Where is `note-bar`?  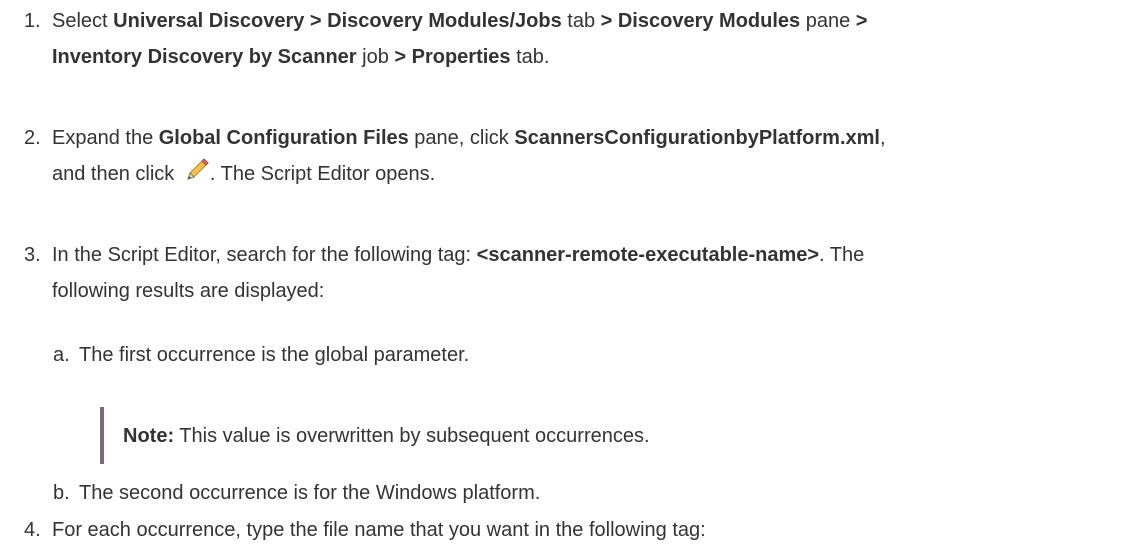 note-bar is located at coordinates (102, 435).